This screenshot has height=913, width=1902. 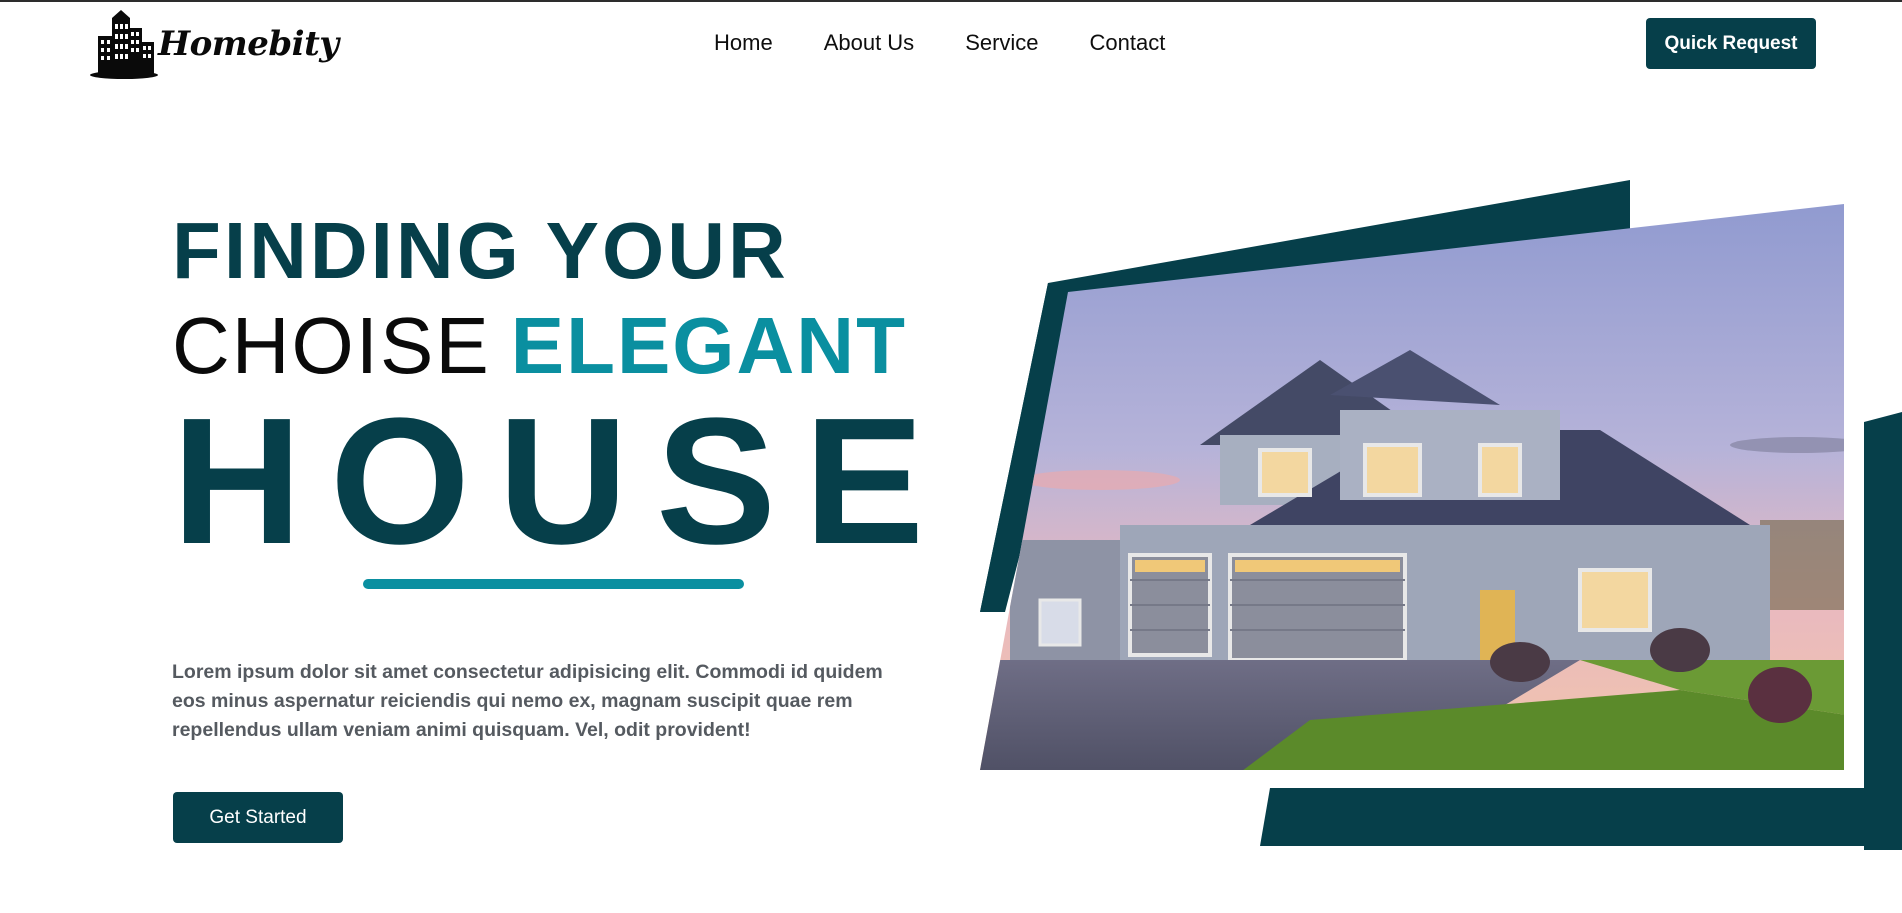 What do you see at coordinates (480, 250) in the screenshot?
I see `hero-heading-line1: FINDING YOUR` at bounding box center [480, 250].